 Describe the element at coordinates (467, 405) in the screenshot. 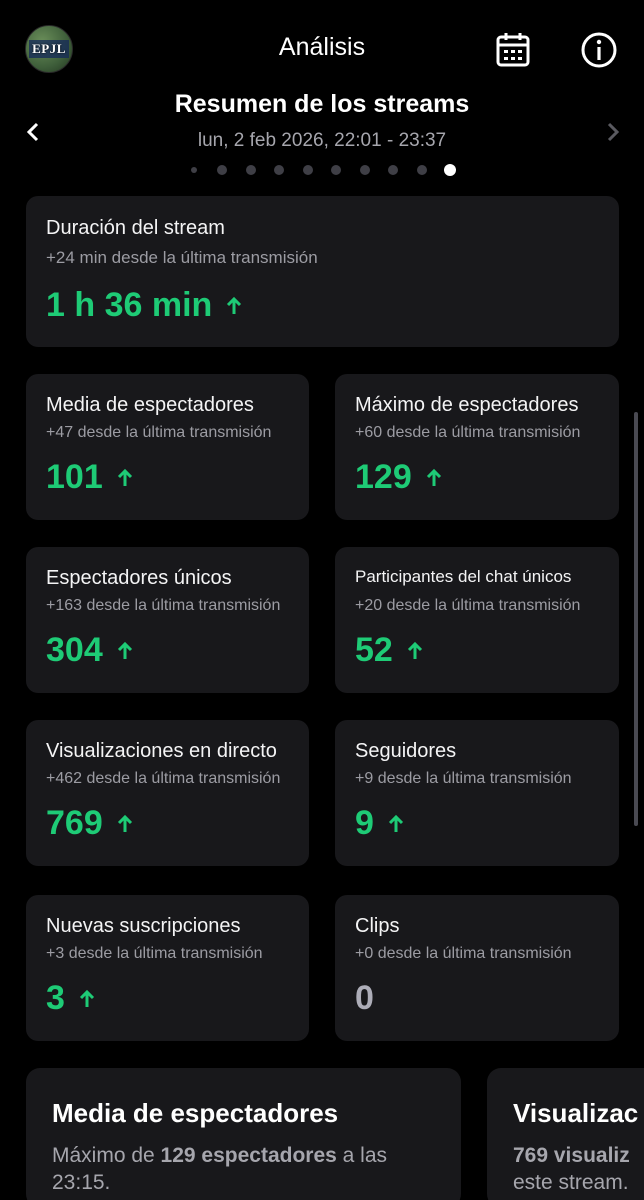

I see `card-title: Máximo de espectadores` at that location.